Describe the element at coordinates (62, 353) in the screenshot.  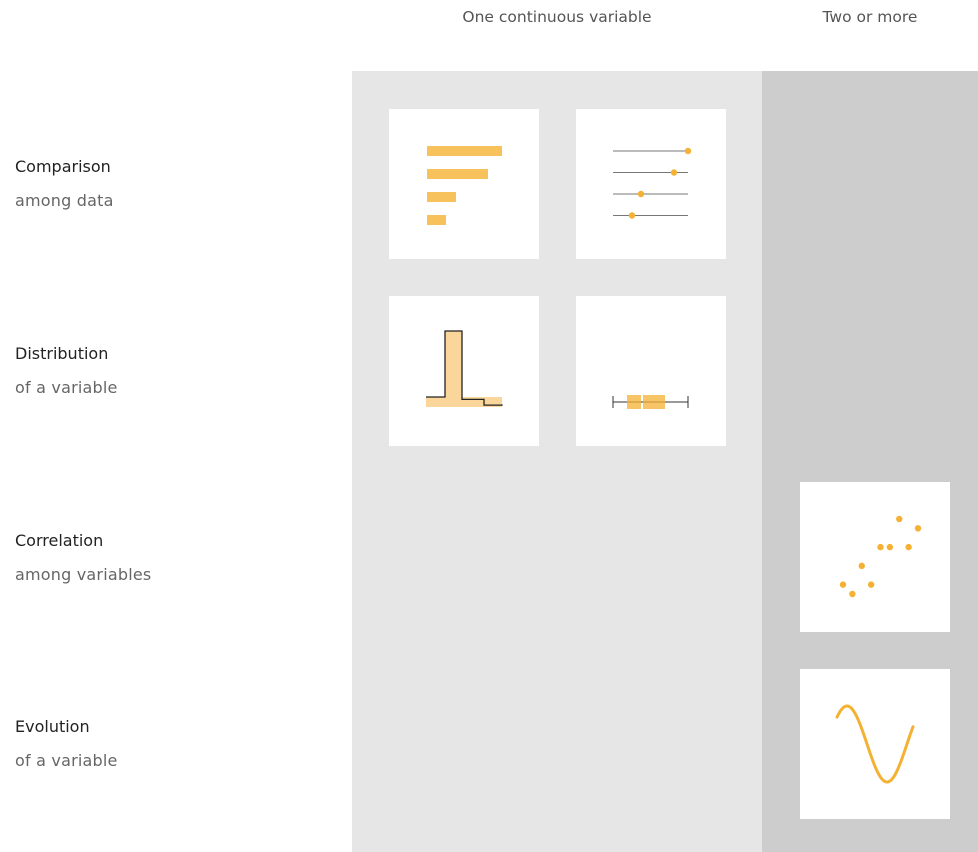
I see `row-title-distribution: Distribution` at that location.